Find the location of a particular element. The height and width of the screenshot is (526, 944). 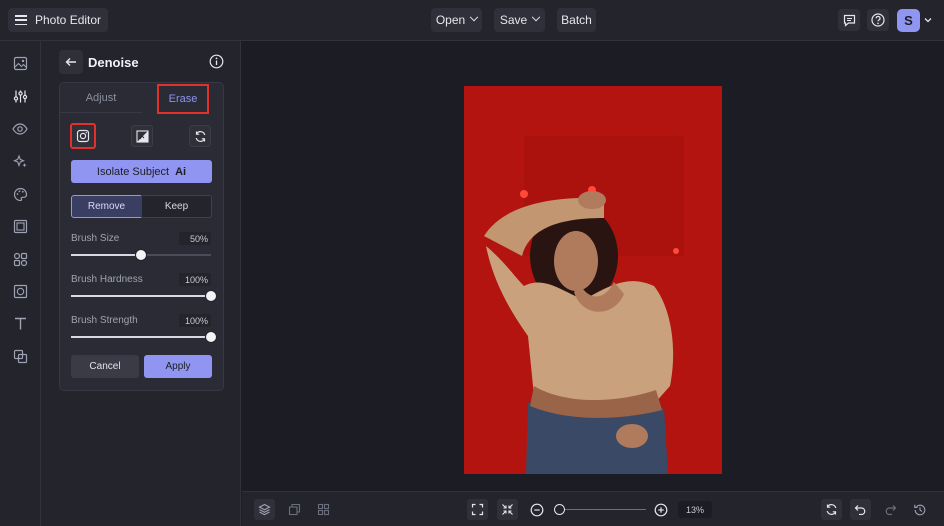

feedback-button is located at coordinates (849, 20).